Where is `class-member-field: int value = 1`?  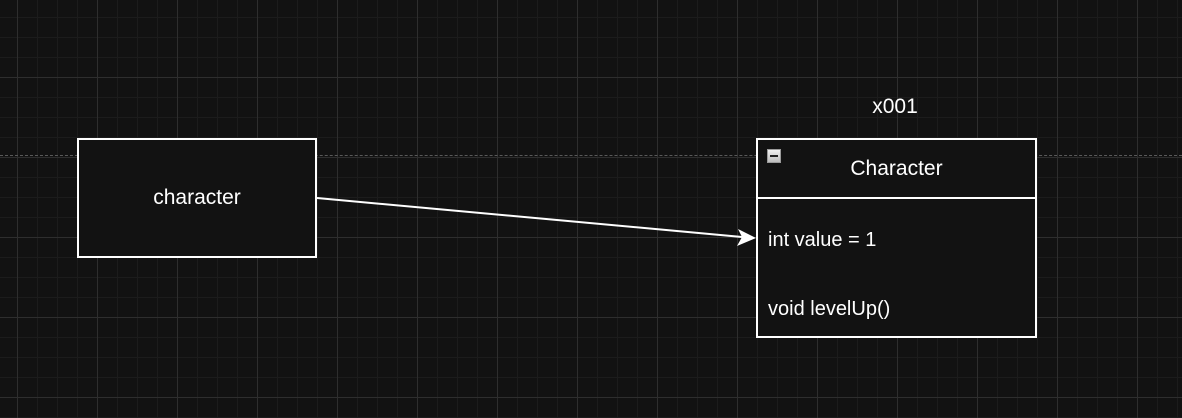
class-member-field: int value = 1 is located at coordinates (822, 240).